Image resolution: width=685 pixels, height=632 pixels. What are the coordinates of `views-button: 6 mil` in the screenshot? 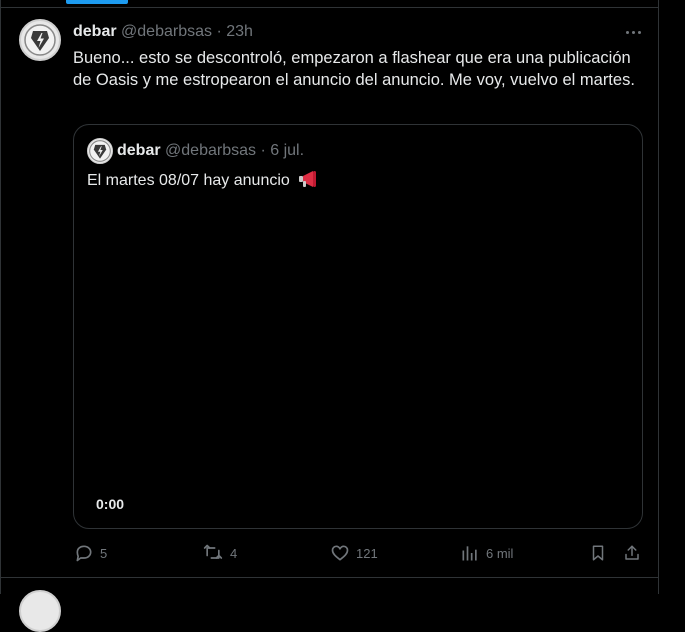 It's located at (486, 553).